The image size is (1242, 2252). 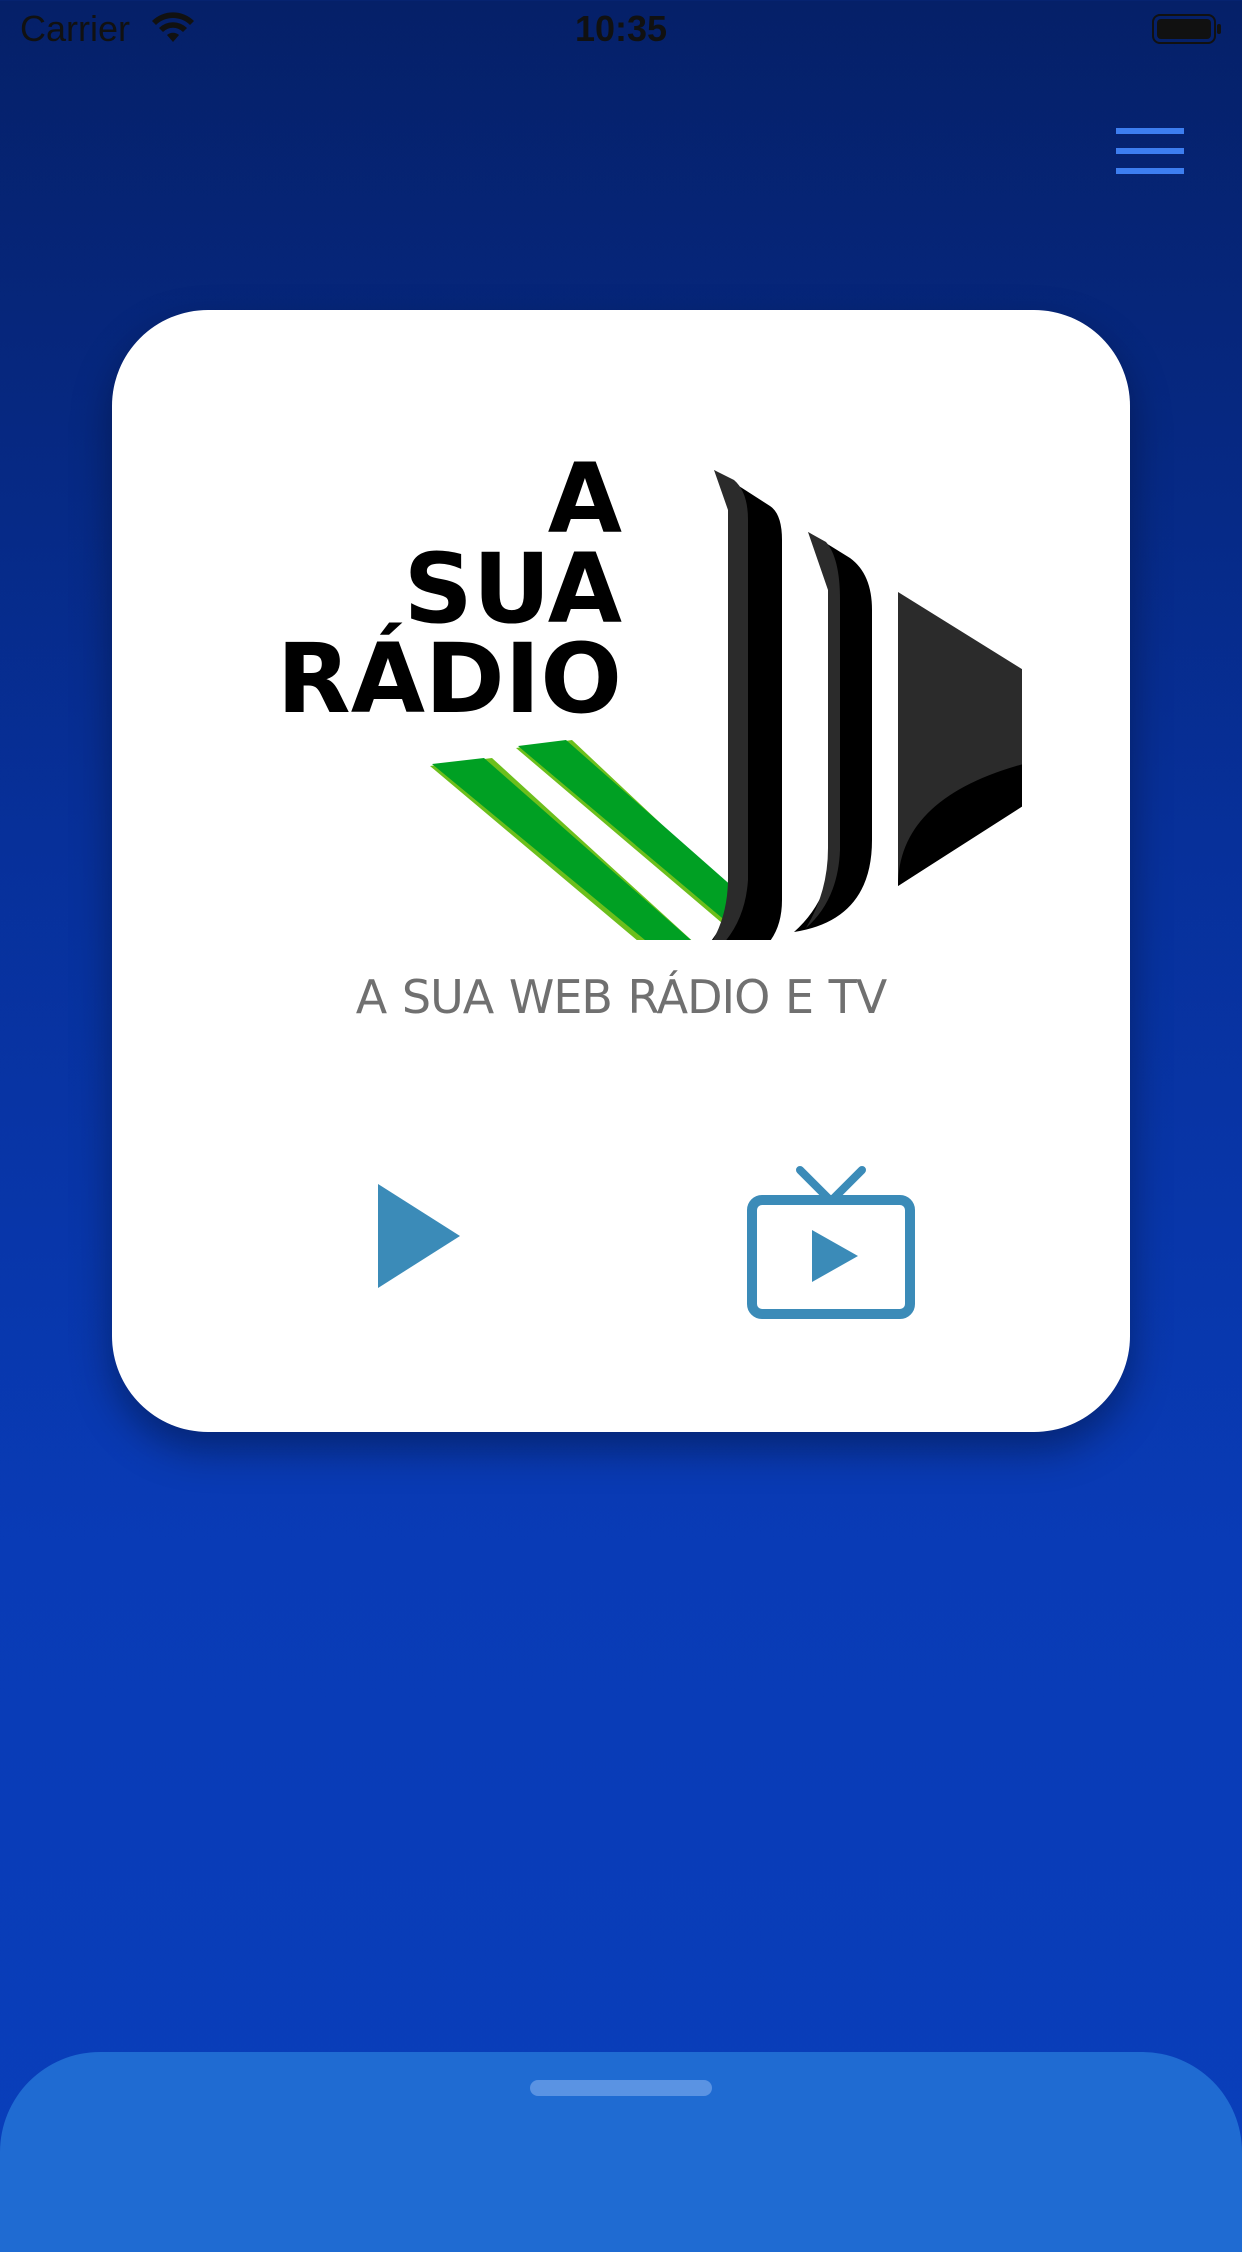 I want to click on hamburger-menu-icon, so click(x=1148, y=152).